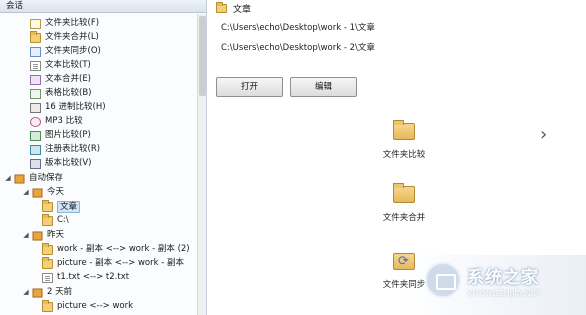 Image resolution: width=586 pixels, height=315 pixels. What do you see at coordinates (35, 121) in the screenshot?
I see `mp3-compare-icon` at bounding box center [35, 121].